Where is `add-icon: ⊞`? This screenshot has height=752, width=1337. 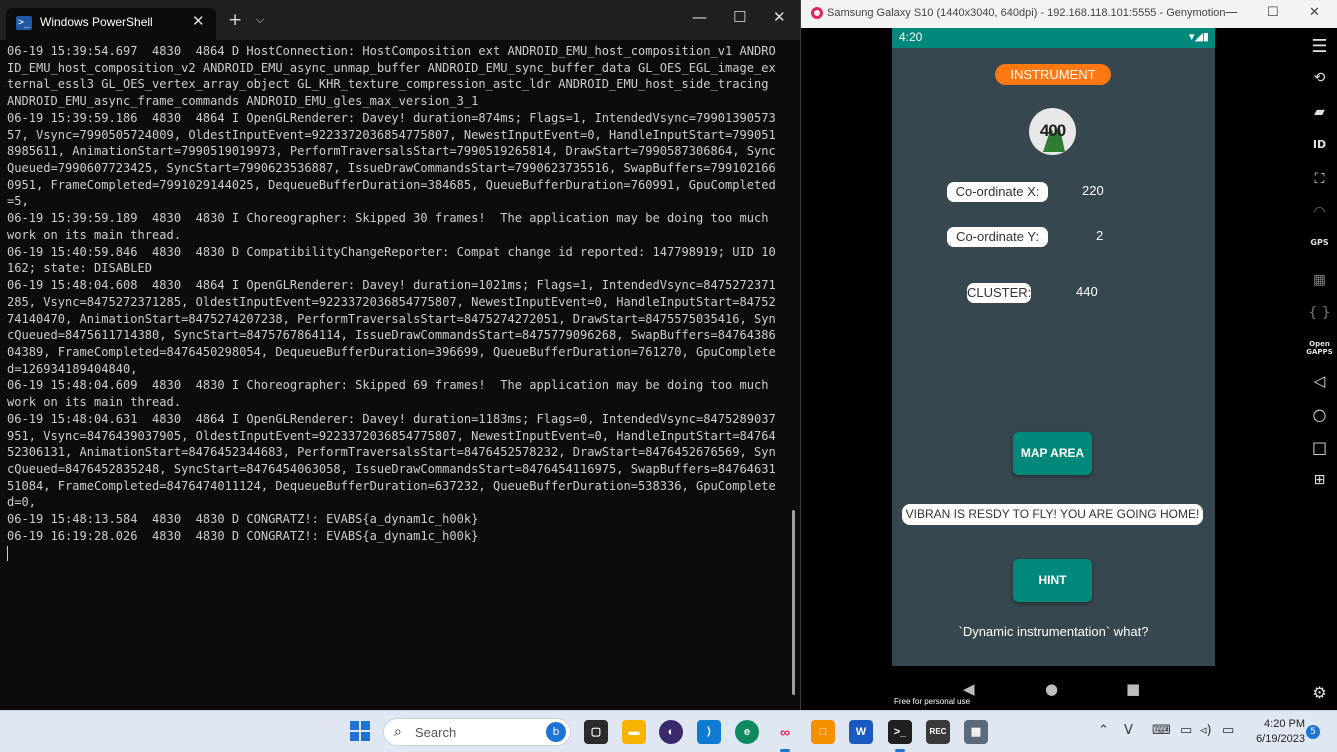
add-icon: ⊞ is located at coordinates (1319, 480).